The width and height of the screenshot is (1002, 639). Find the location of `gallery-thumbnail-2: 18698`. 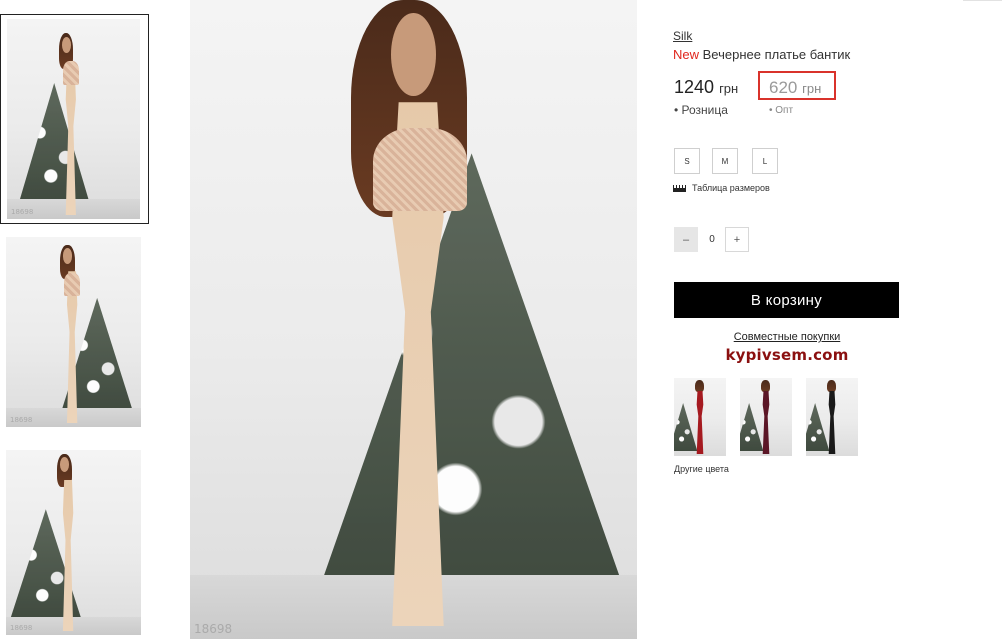

gallery-thumbnail-2: 18698 is located at coordinates (74, 332).